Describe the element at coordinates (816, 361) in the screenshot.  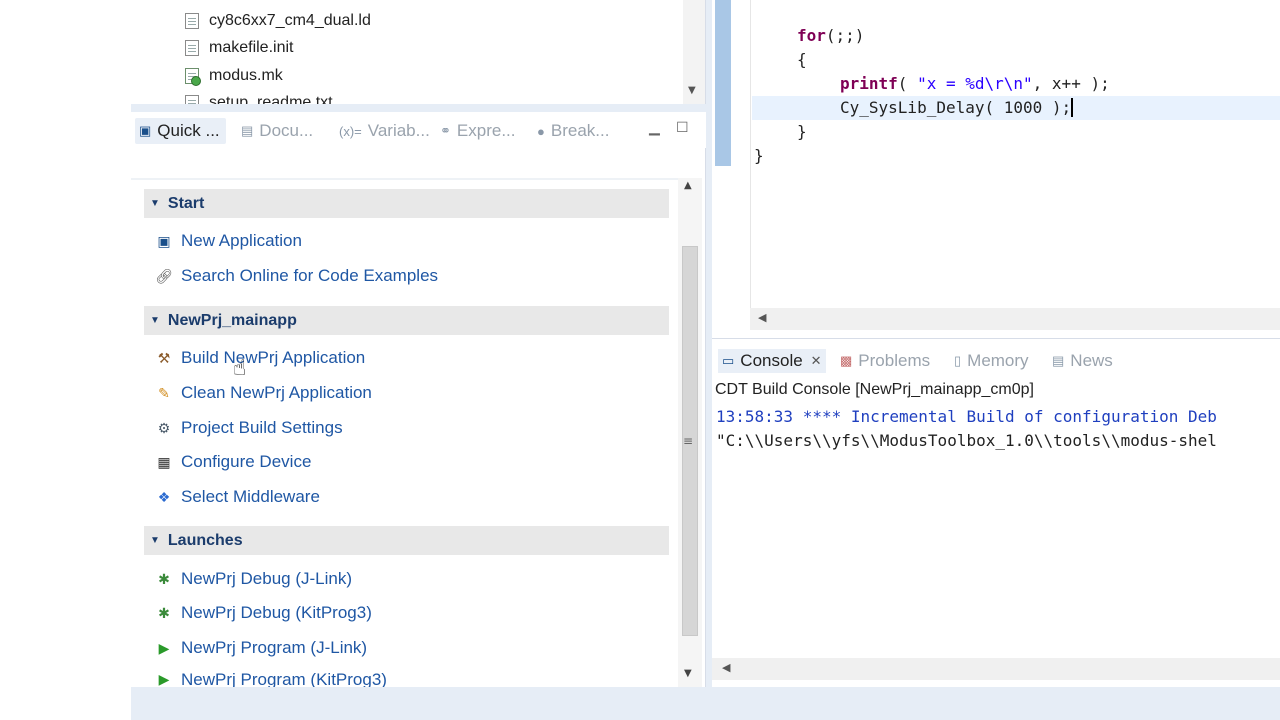
I see `close-icon: ✕` at that location.